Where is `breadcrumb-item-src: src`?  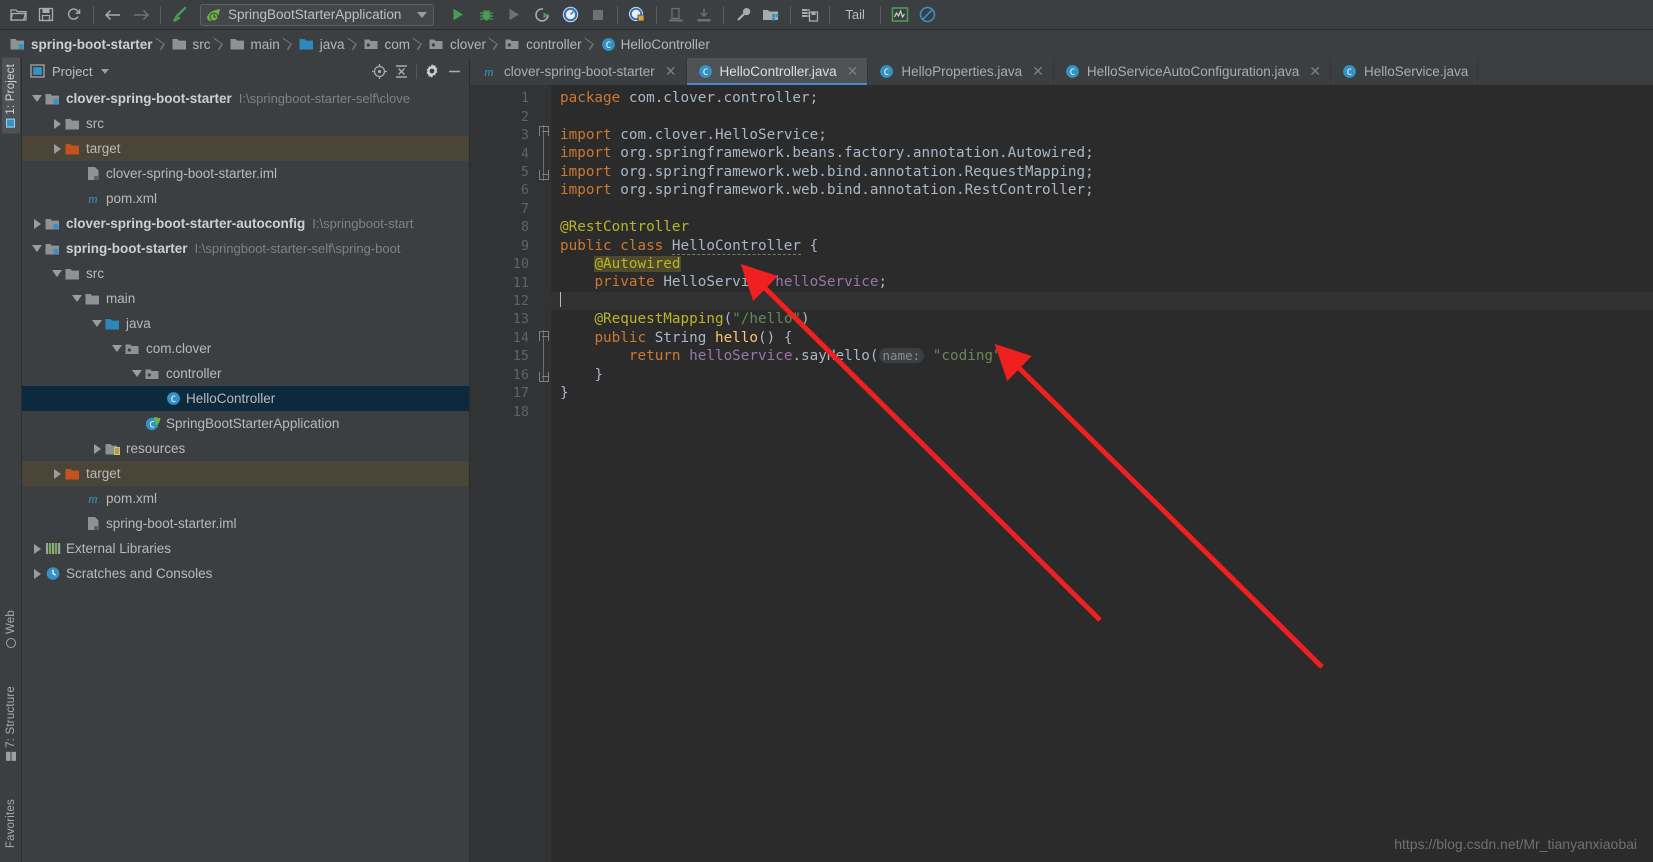
breadcrumb-item-src: src is located at coordinates (190, 44).